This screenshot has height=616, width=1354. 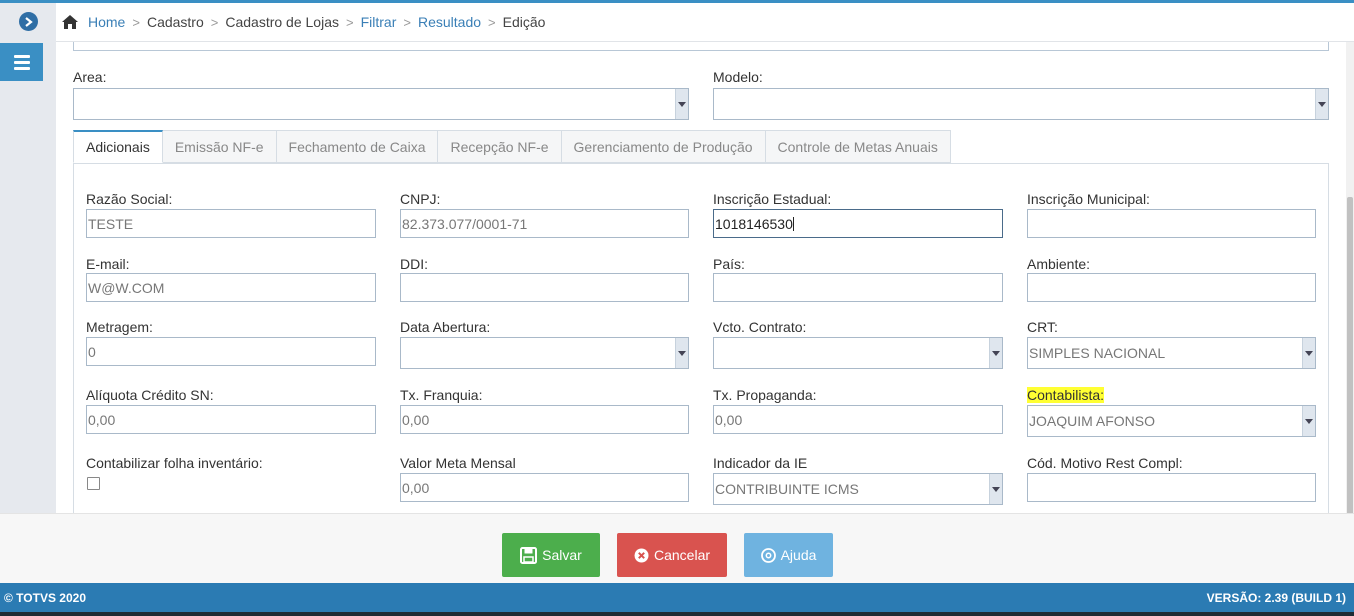 What do you see at coordinates (529, 555) in the screenshot?
I see `floppy-disk-icon` at bounding box center [529, 555].